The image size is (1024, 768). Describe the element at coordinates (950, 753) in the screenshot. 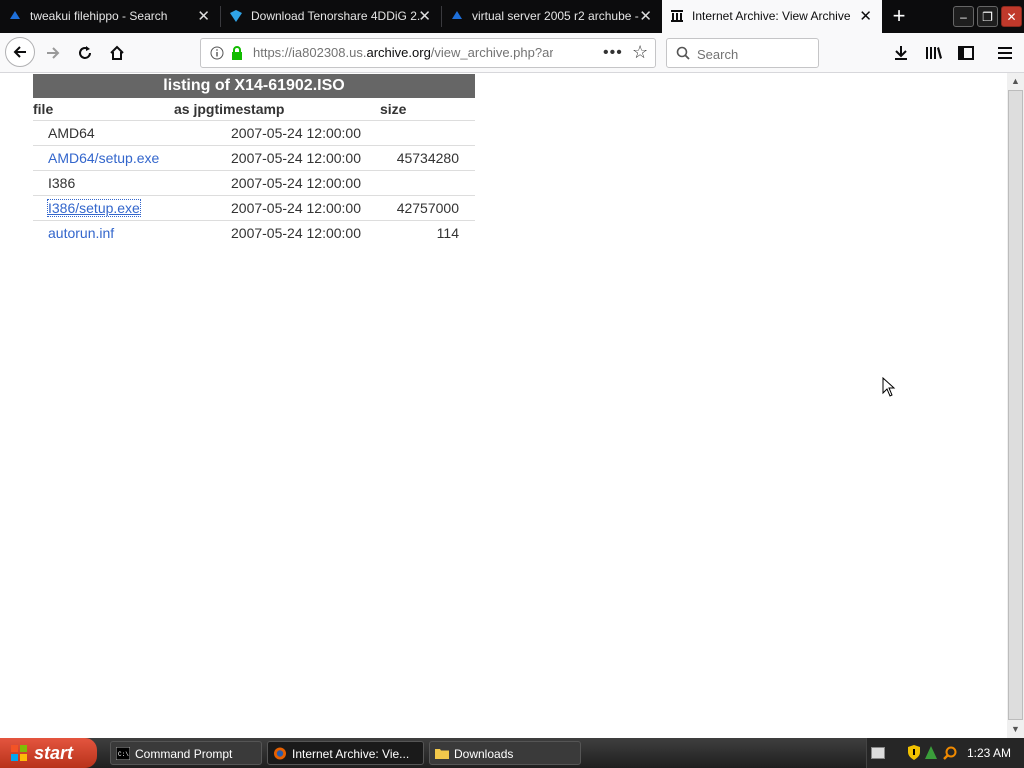

I see `search-tray-icon` at that location.